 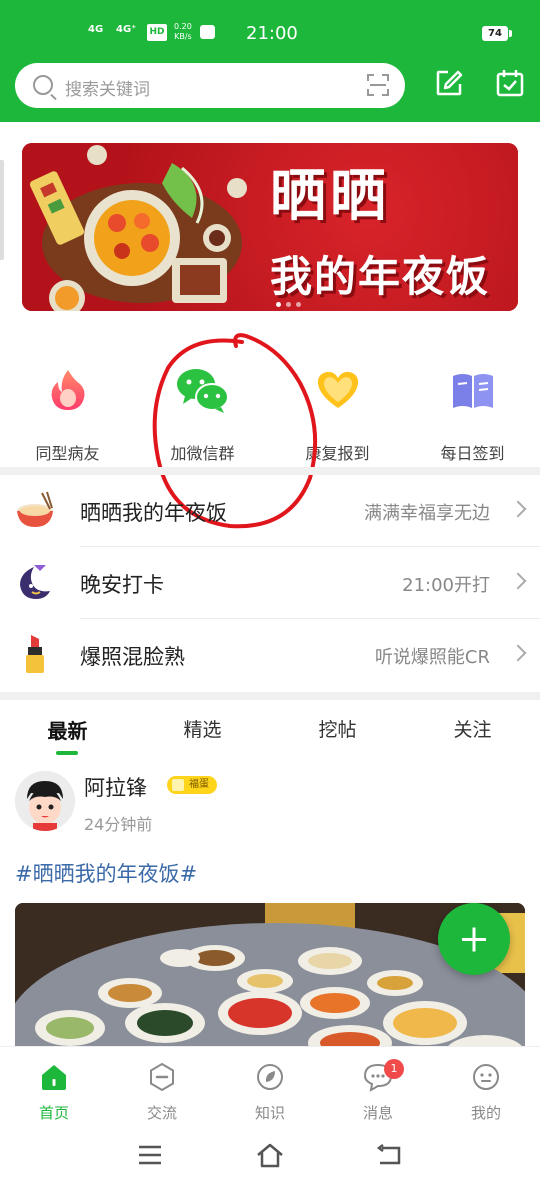 I want to click on status-bar: 4G 4G⁺ HD 0.20 KB/s 21:00 74, so click(x=270, y=31).